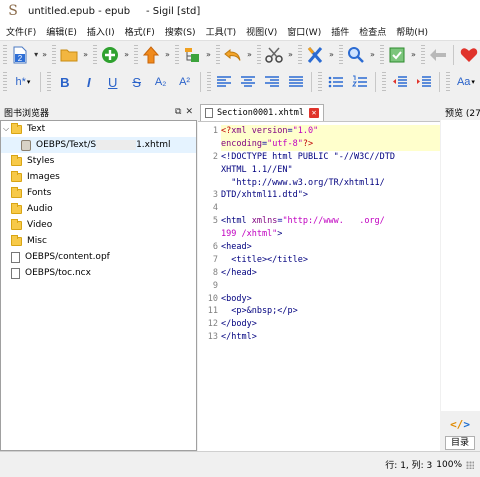 The height and width of the screenshot is (477, 480). I want to click on line-number, so click(208, 183).